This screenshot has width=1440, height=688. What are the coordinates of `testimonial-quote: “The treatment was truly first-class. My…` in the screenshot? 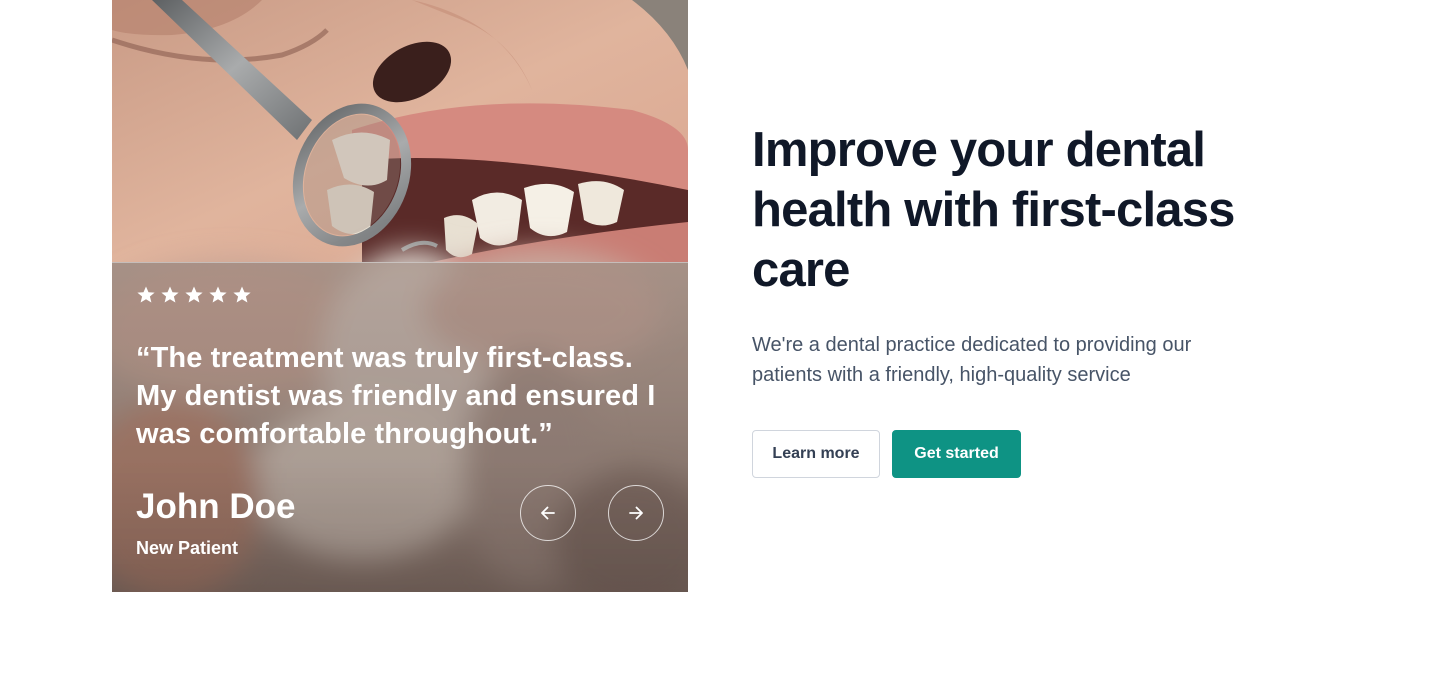 It's located at (396, 396).